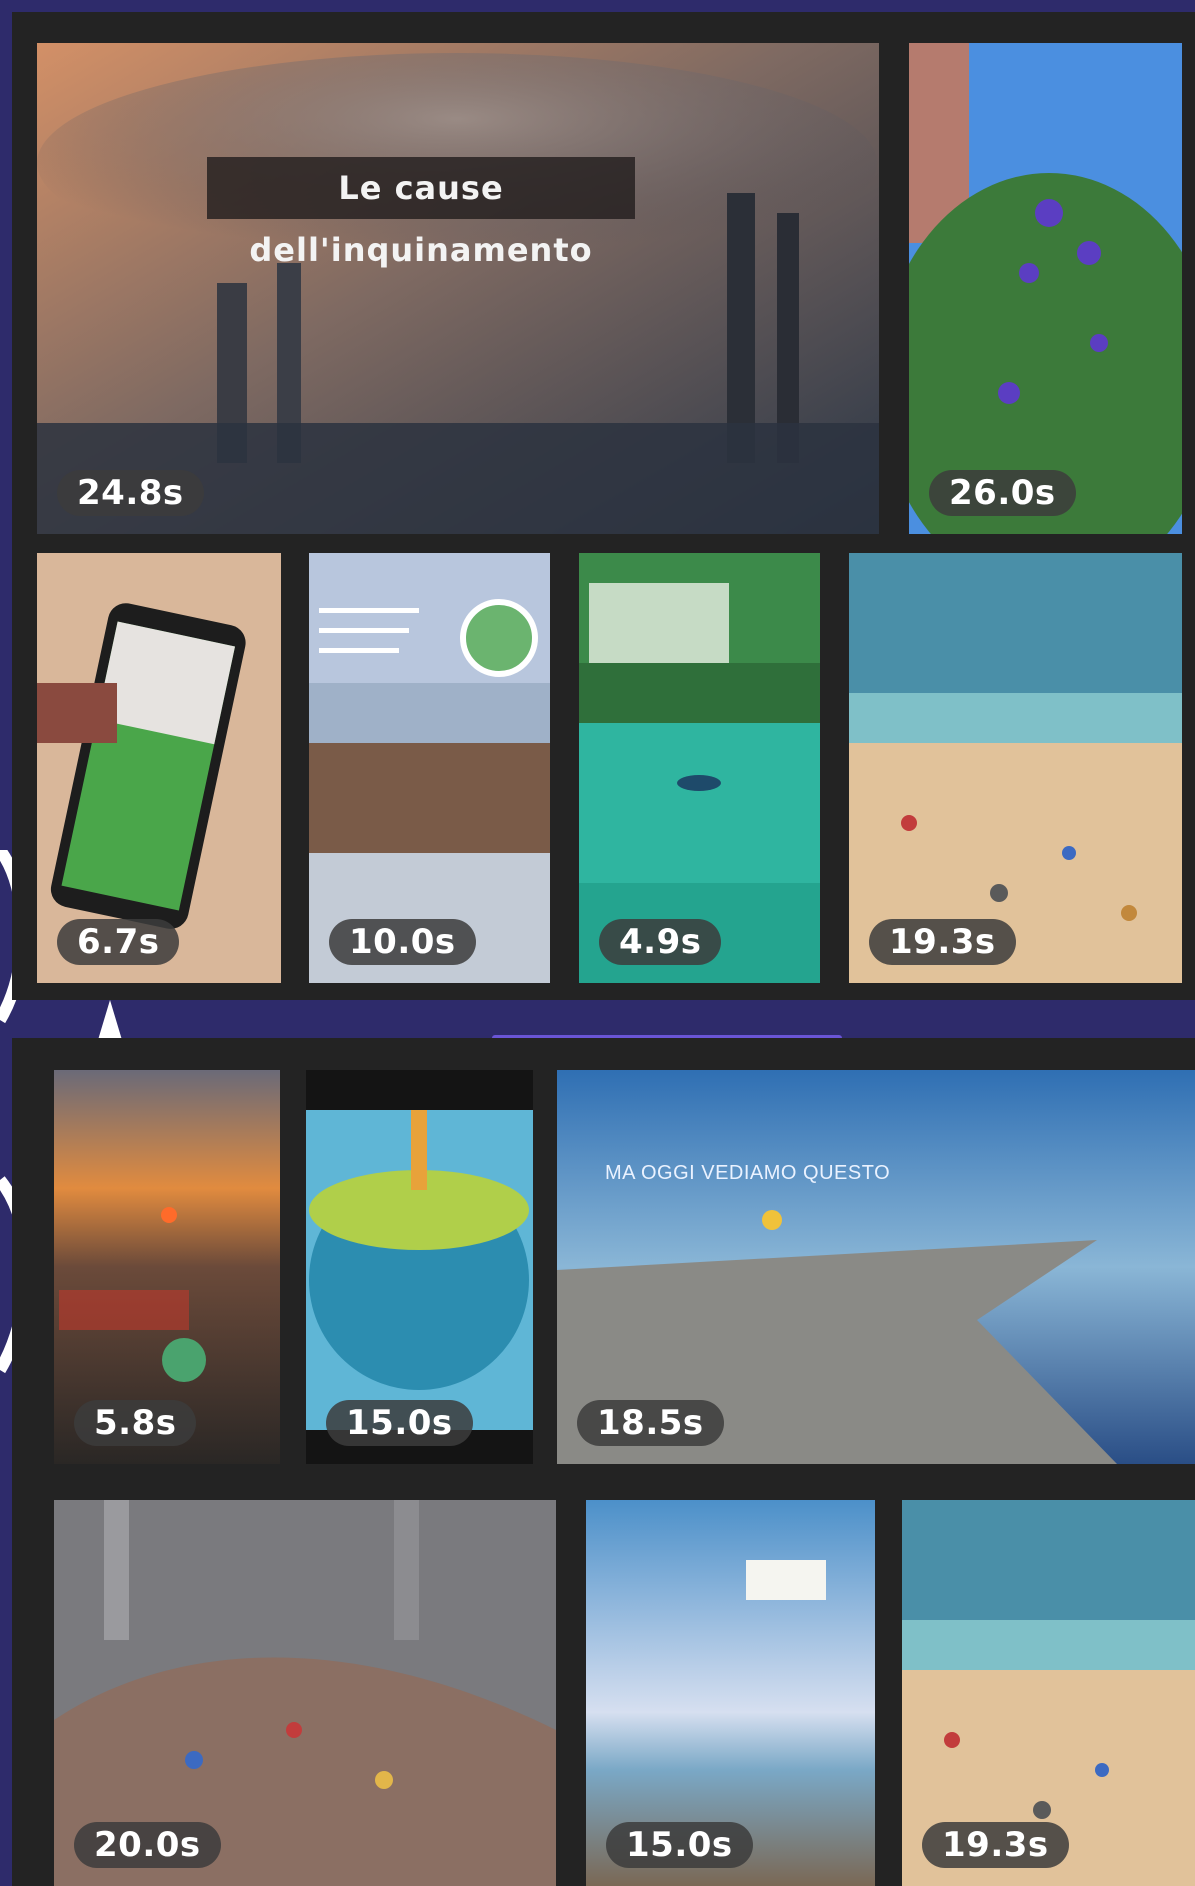 This screenshot has height=1886, width=1195. Describe the element at coordinates (135, 1423) in the screenshot. I see `duration-badge: 5.8s` at that location.